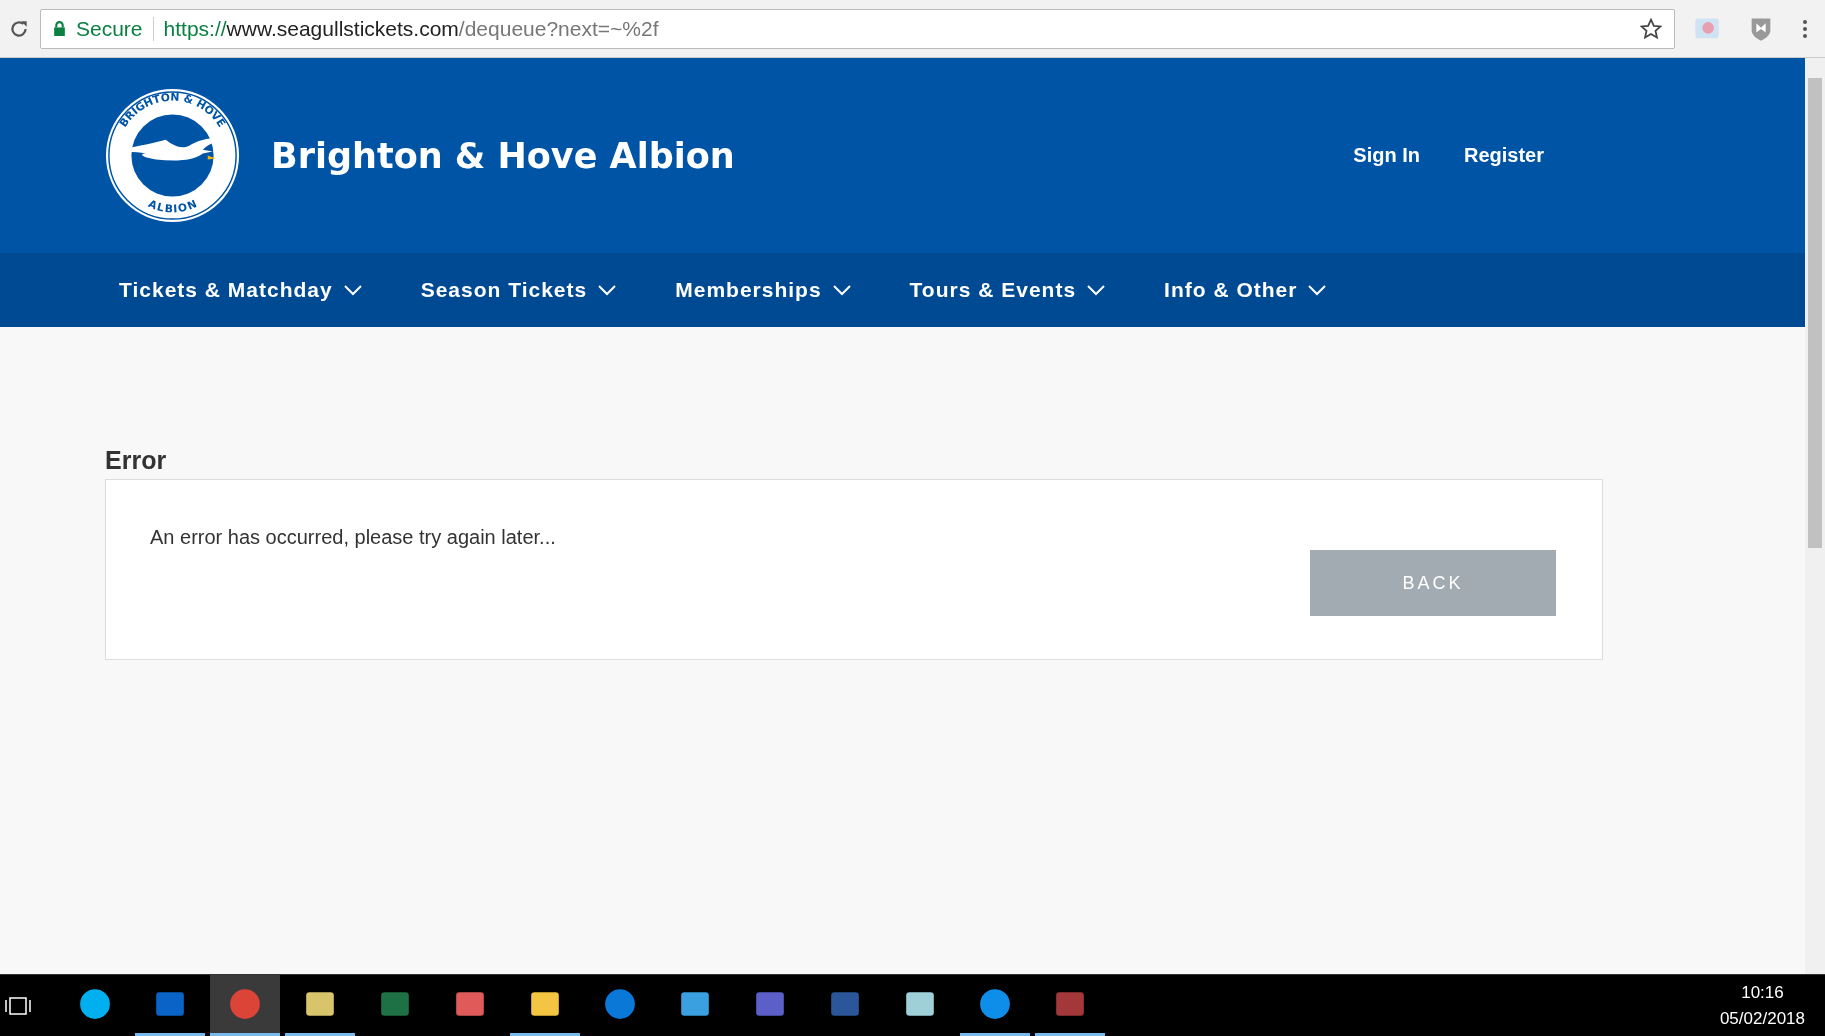  I want to click on nav-menu-item: Season Tickets, so click(519, 290).